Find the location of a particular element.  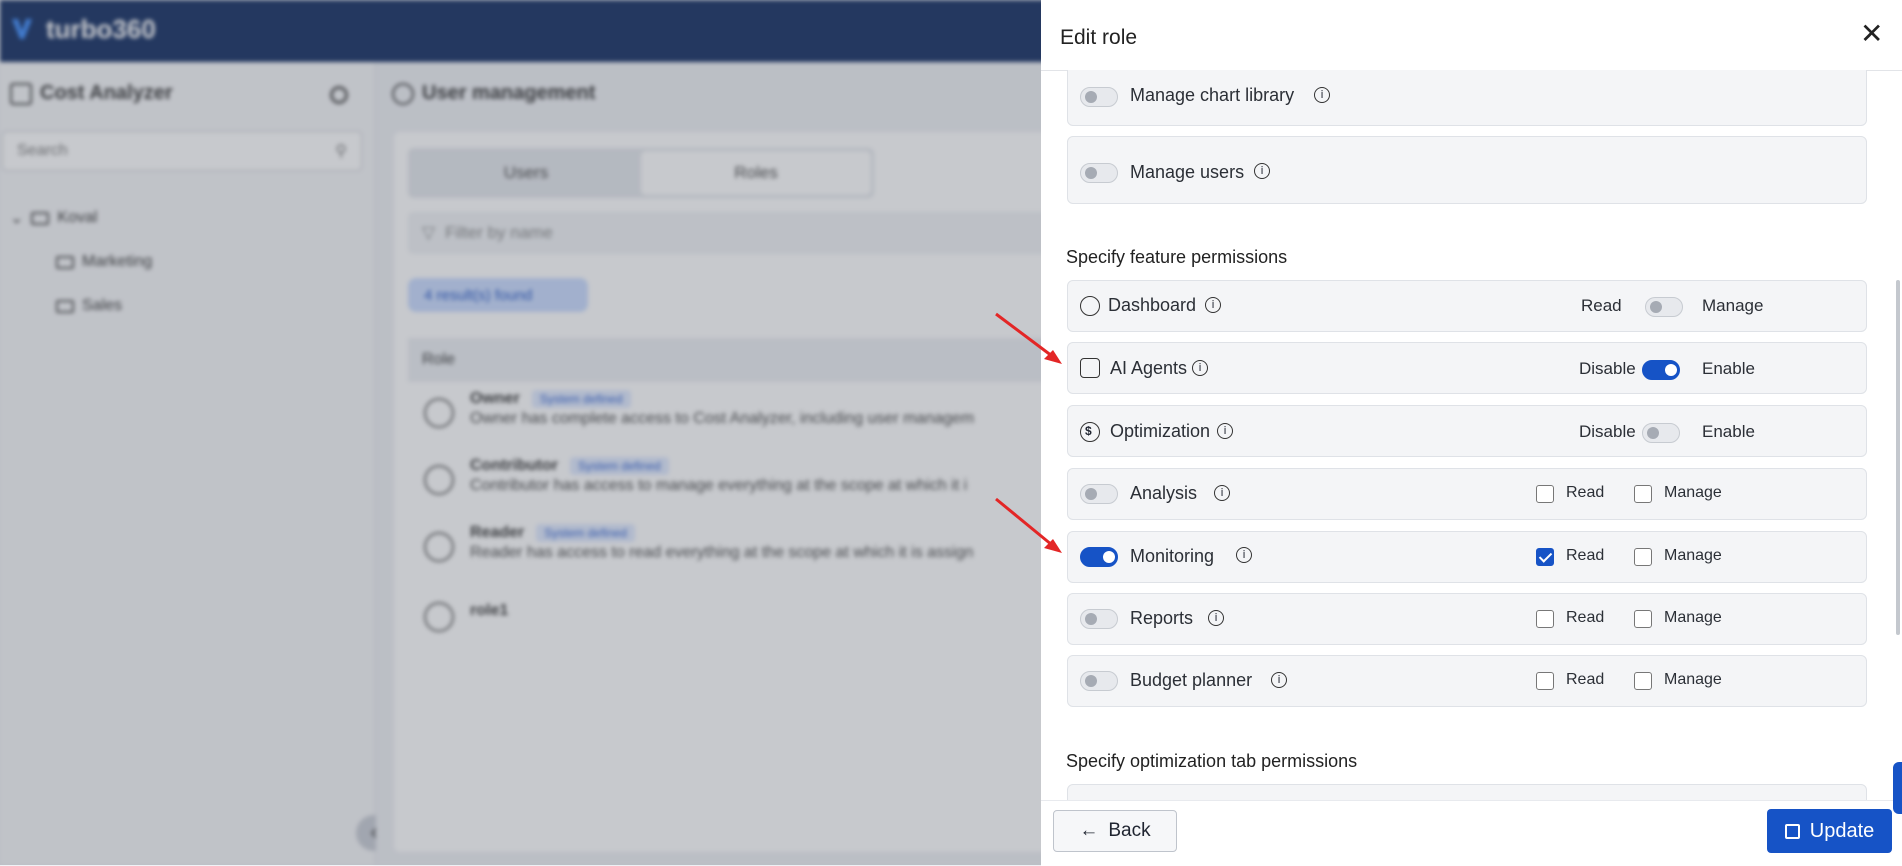

feature-row-analysis: Analysis i Read Manage is located at coordinates (1467, 494).